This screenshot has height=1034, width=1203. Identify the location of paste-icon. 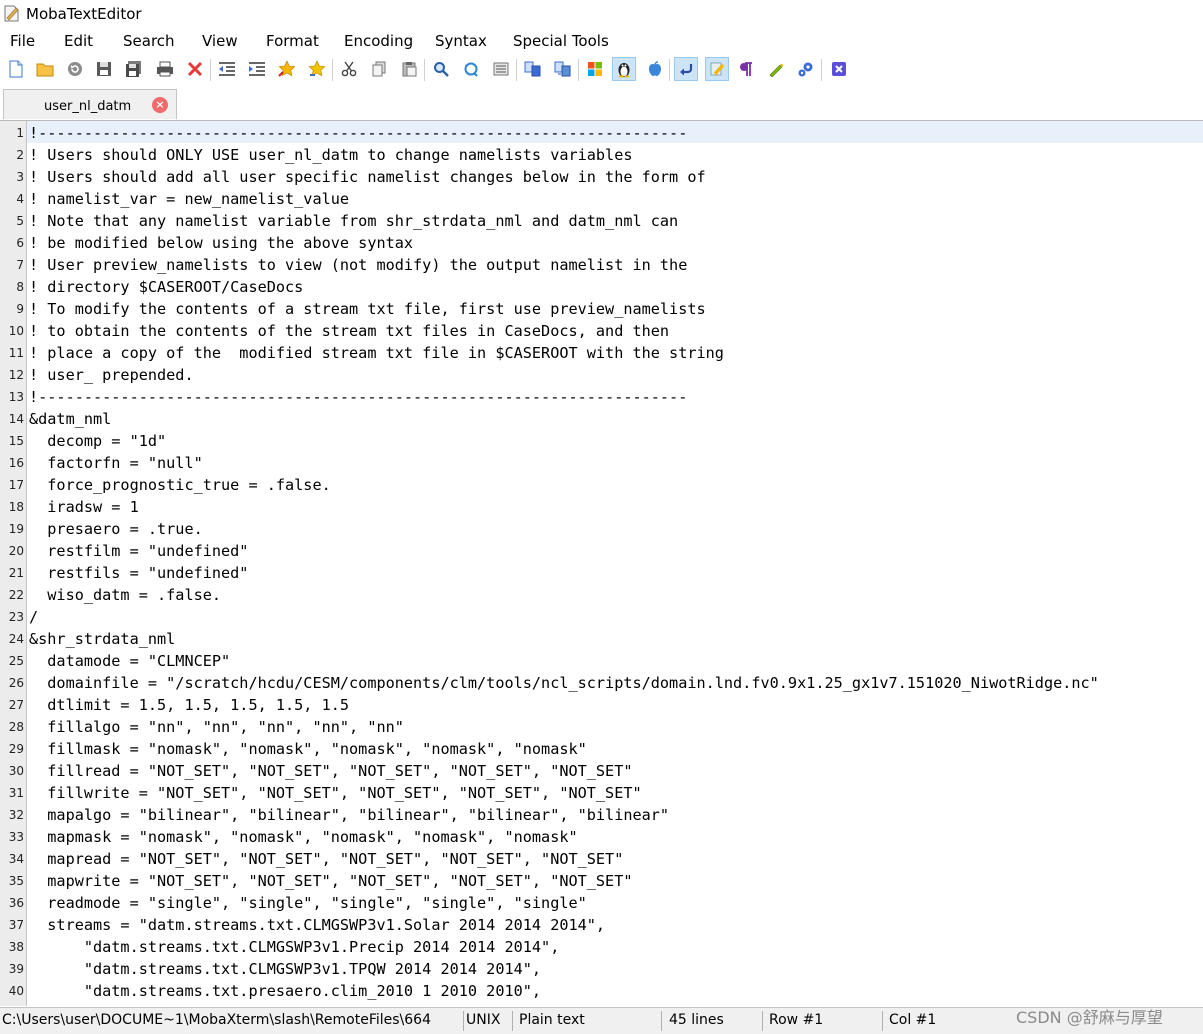
(409, 69).